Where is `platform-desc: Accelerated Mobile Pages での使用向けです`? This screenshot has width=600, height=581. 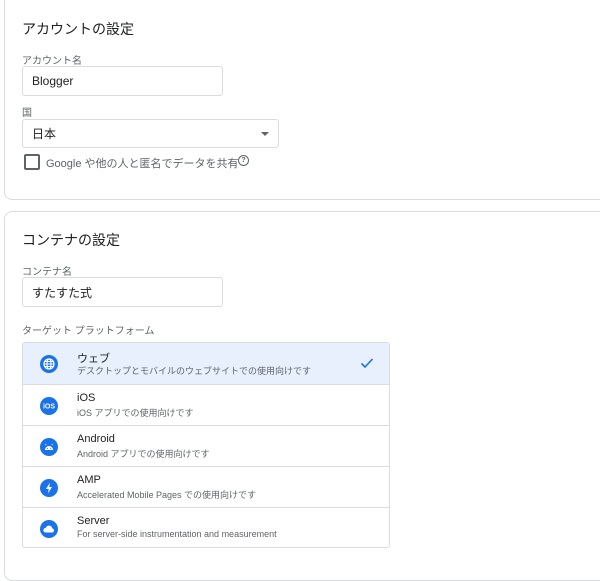 platform-desc: Accelerated Mobile Pages での使用向けです is located at coordinates (167, 495).